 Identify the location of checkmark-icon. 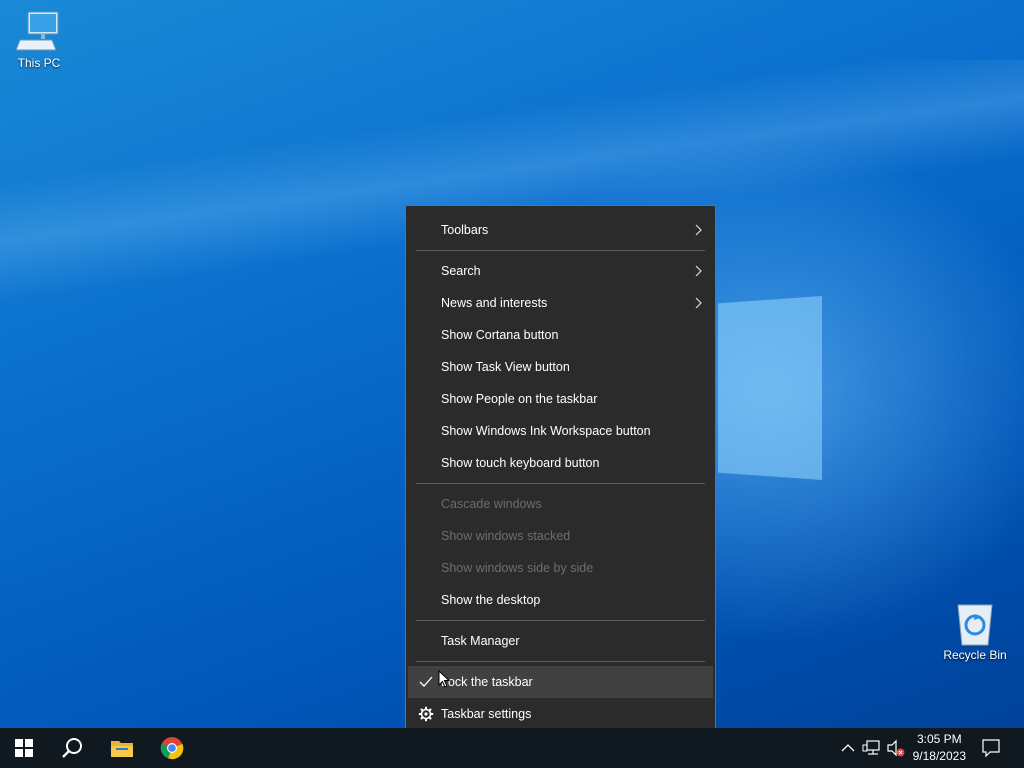
(426, 681).